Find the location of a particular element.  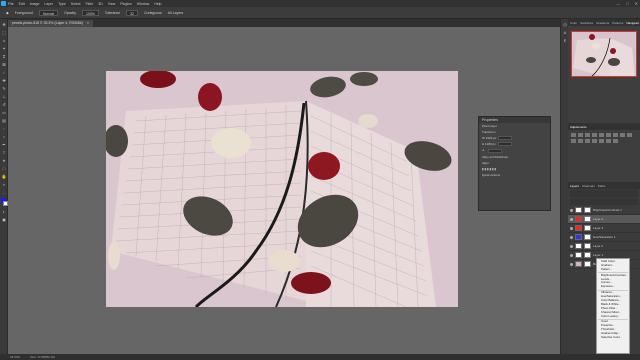

eyedropper-tool-icon: ⁄ is located at coordinates (4, 72).